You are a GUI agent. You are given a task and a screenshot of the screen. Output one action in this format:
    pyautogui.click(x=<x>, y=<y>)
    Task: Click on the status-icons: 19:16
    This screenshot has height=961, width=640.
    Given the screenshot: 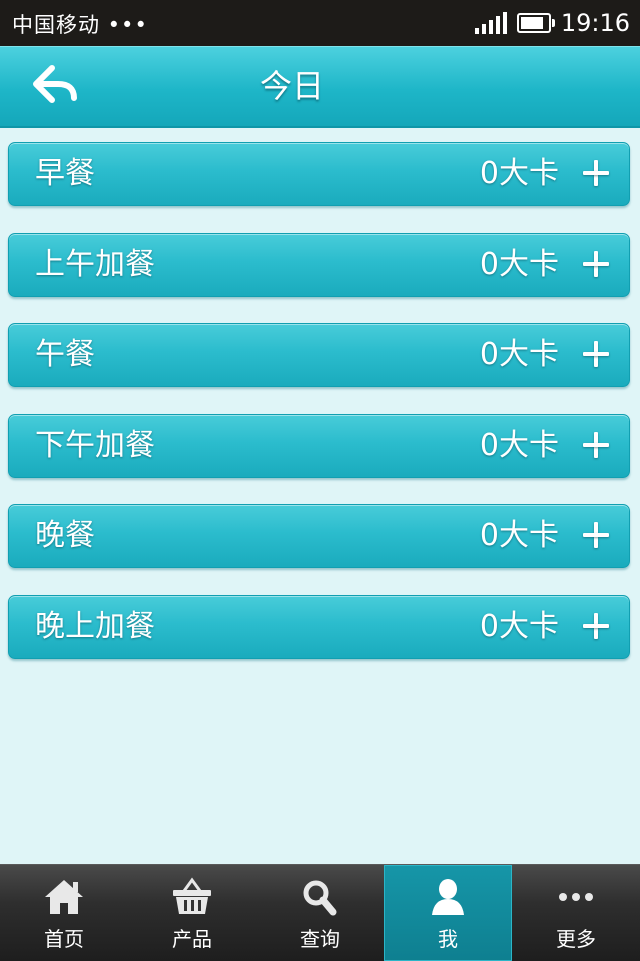 What is the action you would take?
    pyautogui.click(x=552, y=23)
    